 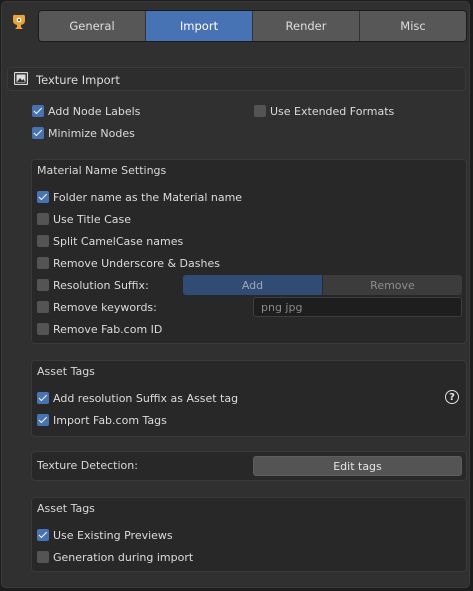 I want to click on use-extended-formats-checkbox, so click(x=260, y=111).